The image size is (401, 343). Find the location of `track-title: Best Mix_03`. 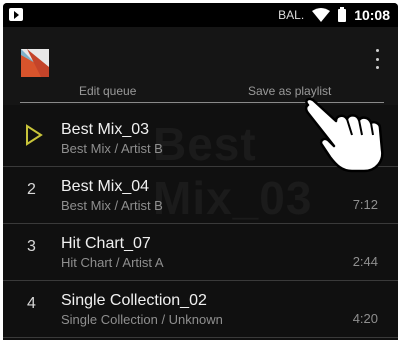

track-title: Best Mix_03 is located at coordinates (105, 129).